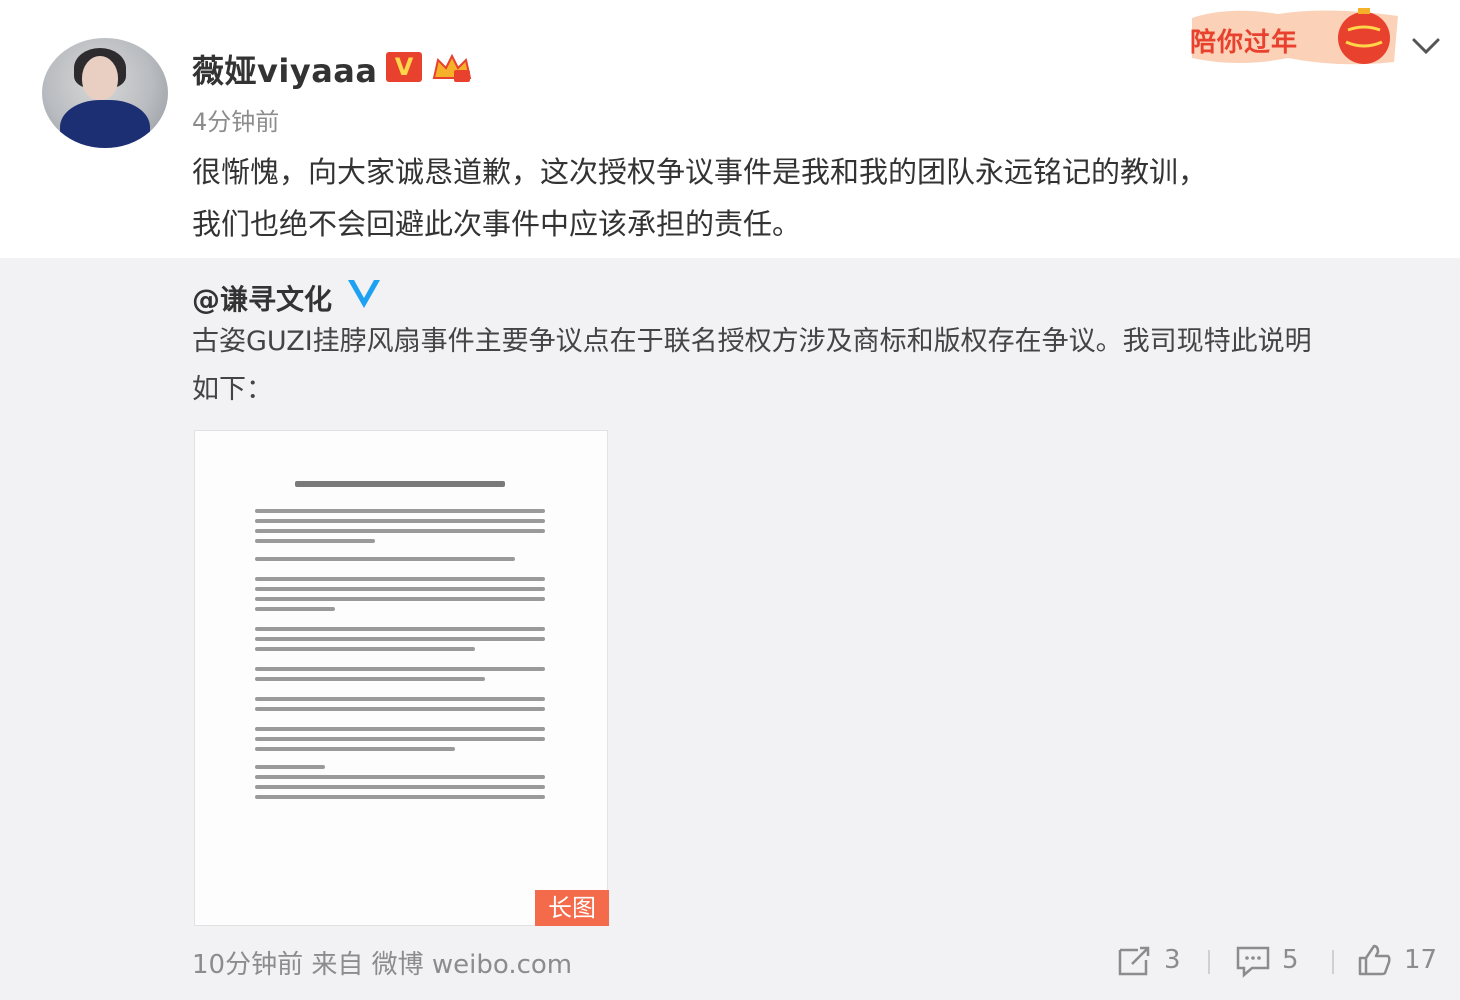 The height and width of the screenshot is (1000, 1460). I want to click on repost-button: 3, so click(1148, 960).